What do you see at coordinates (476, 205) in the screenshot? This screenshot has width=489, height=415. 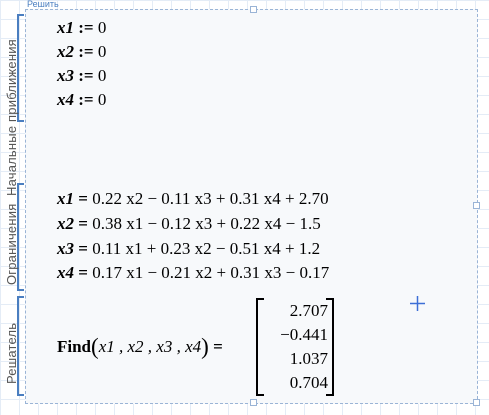 I see `resize-handle-right` at bounding box center [476, 205].